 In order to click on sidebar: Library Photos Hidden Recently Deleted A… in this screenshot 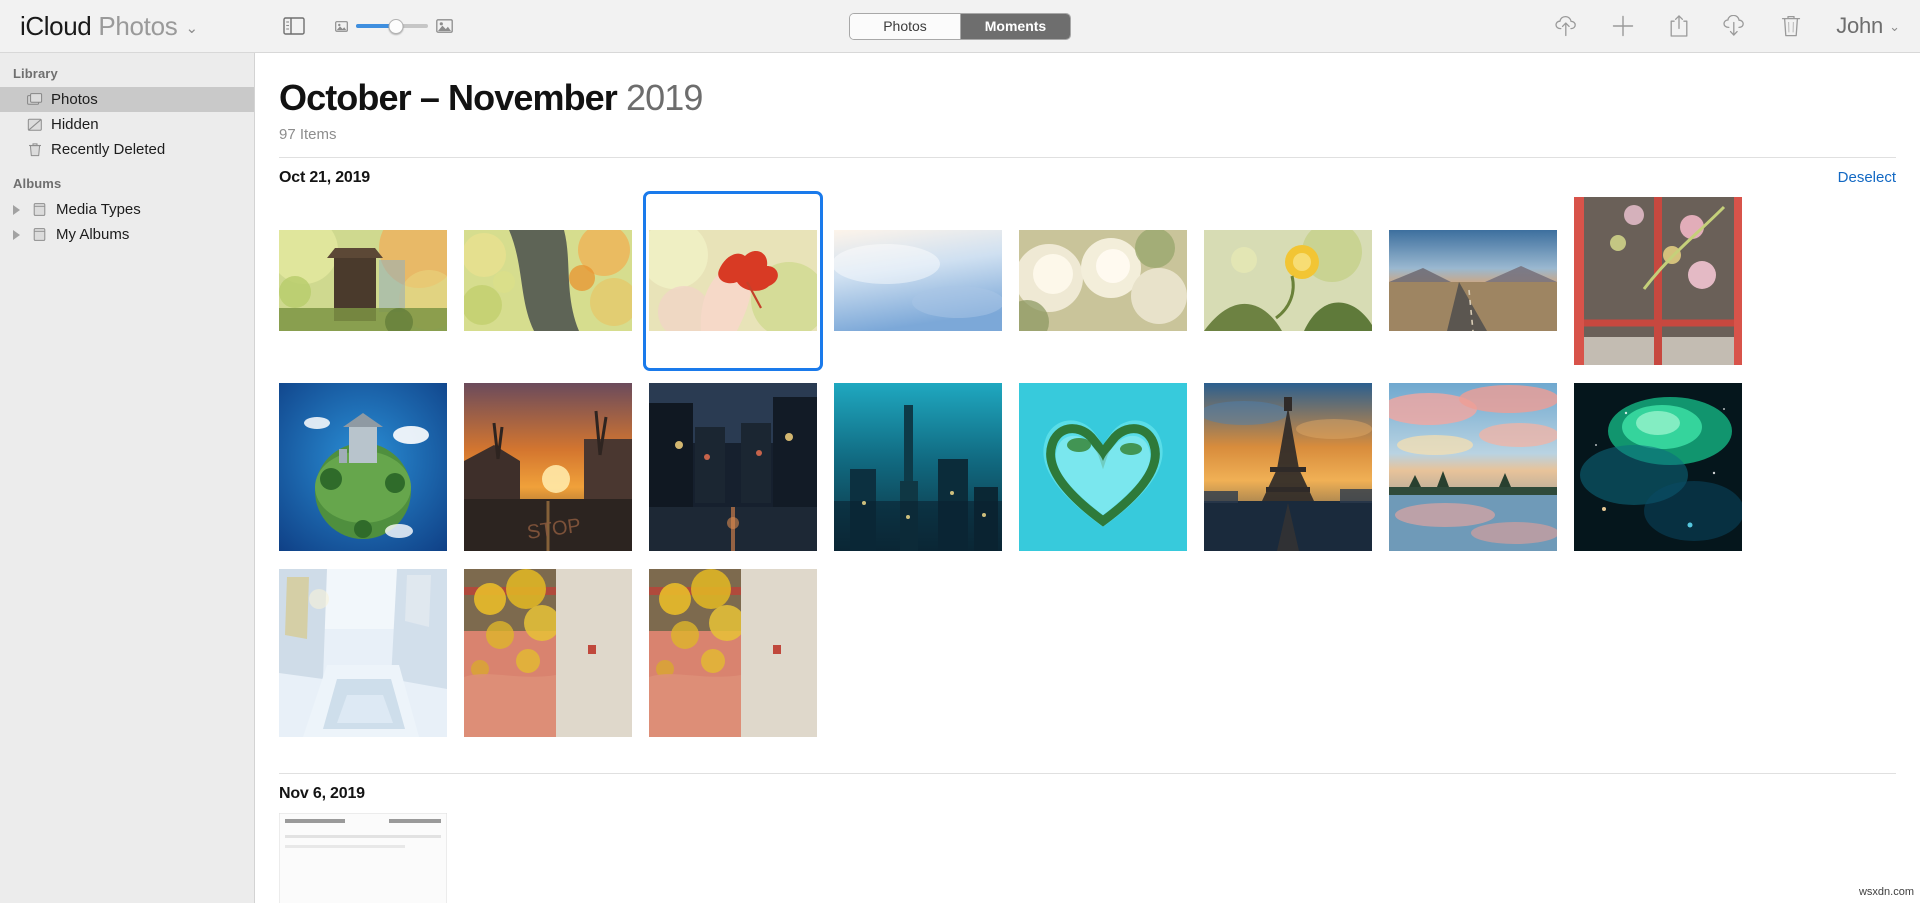, I will do `click(127, 478)`.